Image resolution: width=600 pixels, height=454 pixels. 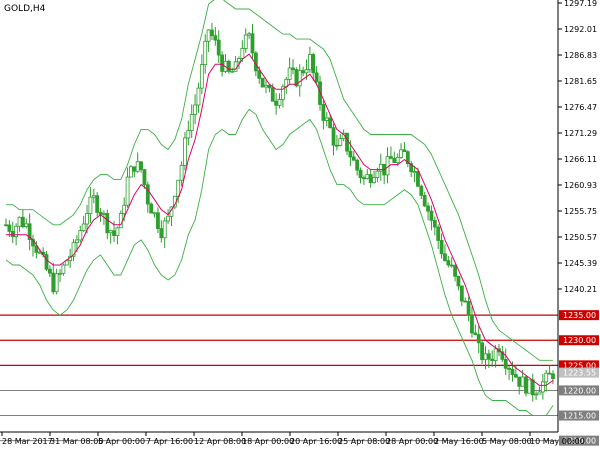 What do you see at coordinates (76, 441) in the screenshot?
I see `x-tick-label: 31 Mar 08:00` at bounding box center [76, 441].